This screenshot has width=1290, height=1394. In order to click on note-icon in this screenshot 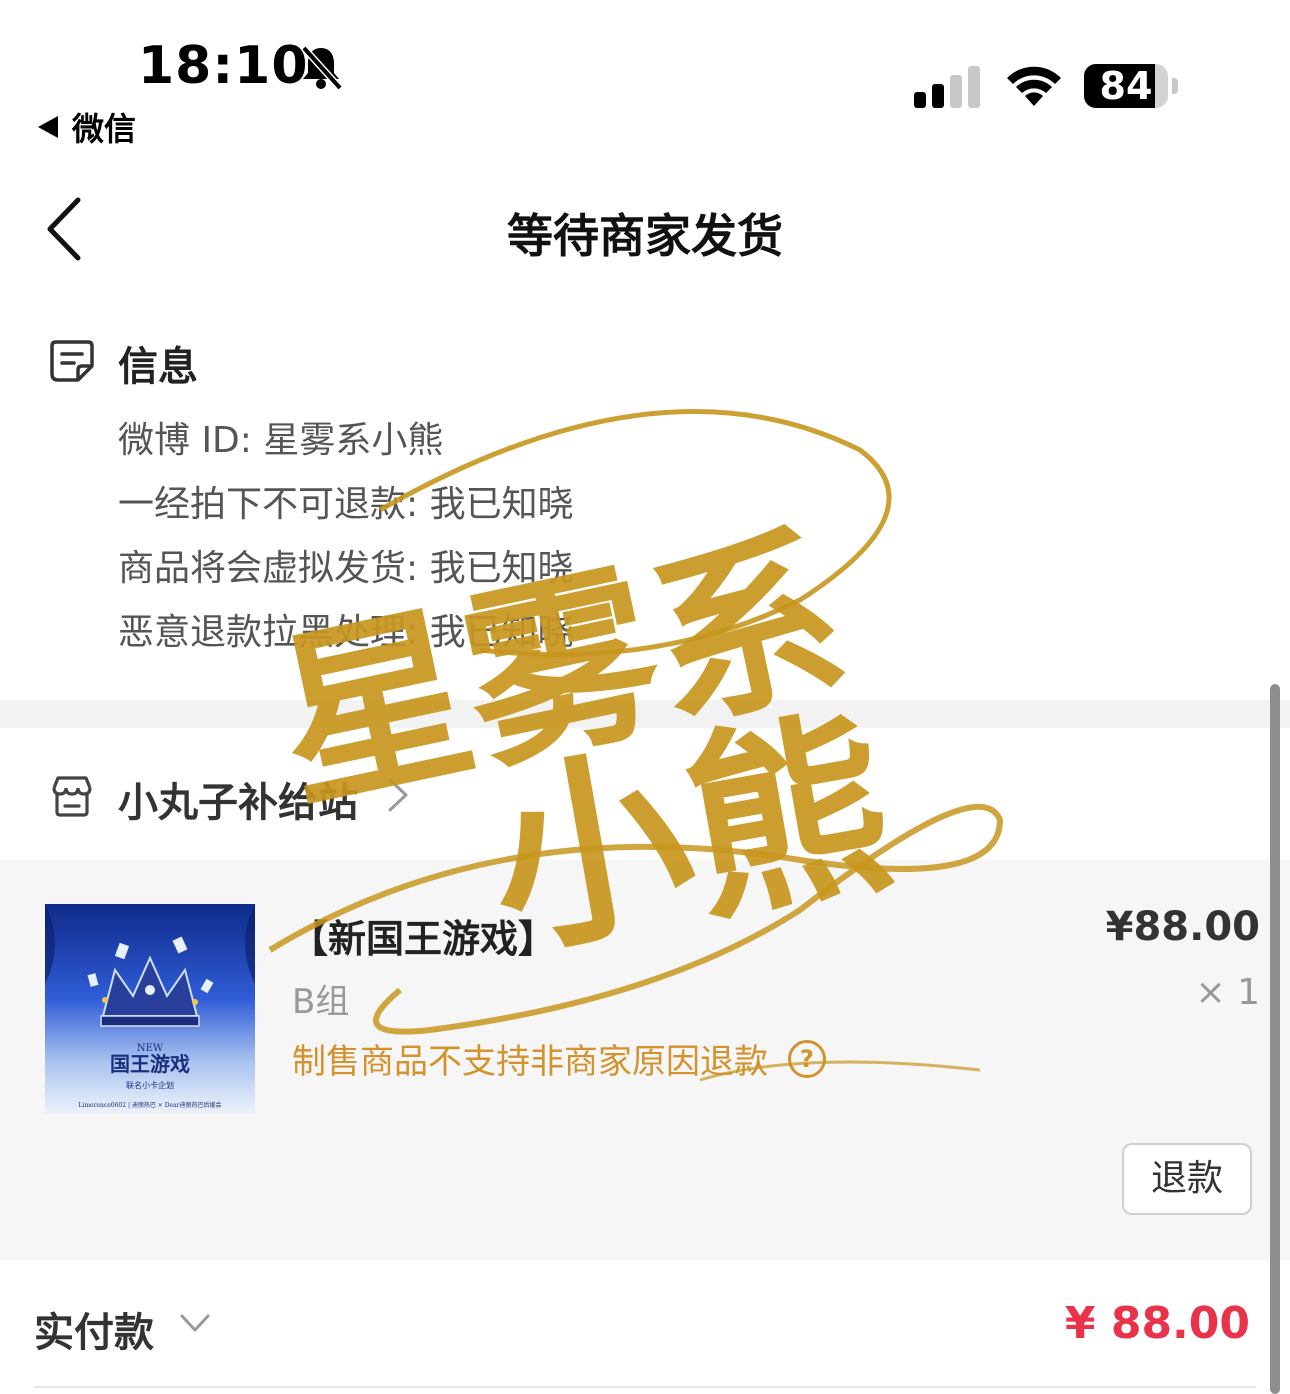, I will do `click(72, 361)`.